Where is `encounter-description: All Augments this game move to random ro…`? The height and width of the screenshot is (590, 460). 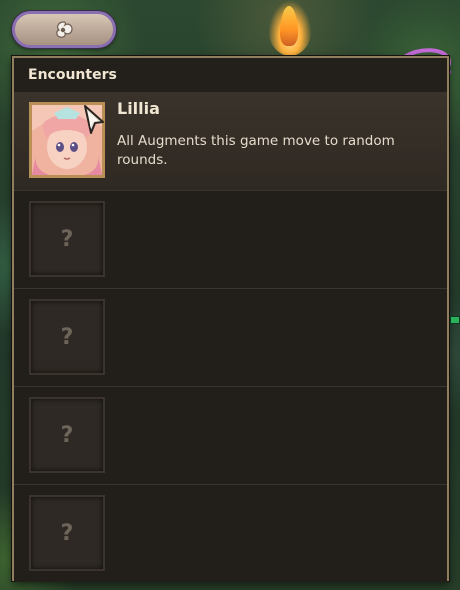 encounter-description: All Augments this game move to random ro… is located at coordinates (256, 150).